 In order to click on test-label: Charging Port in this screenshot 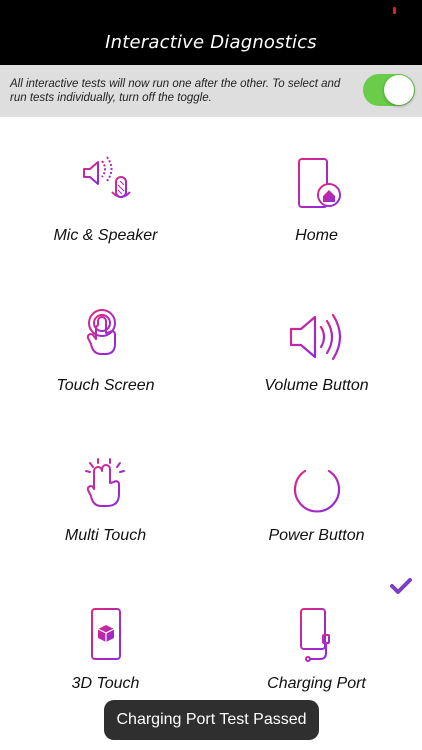, I will do `click(316, 683)`.